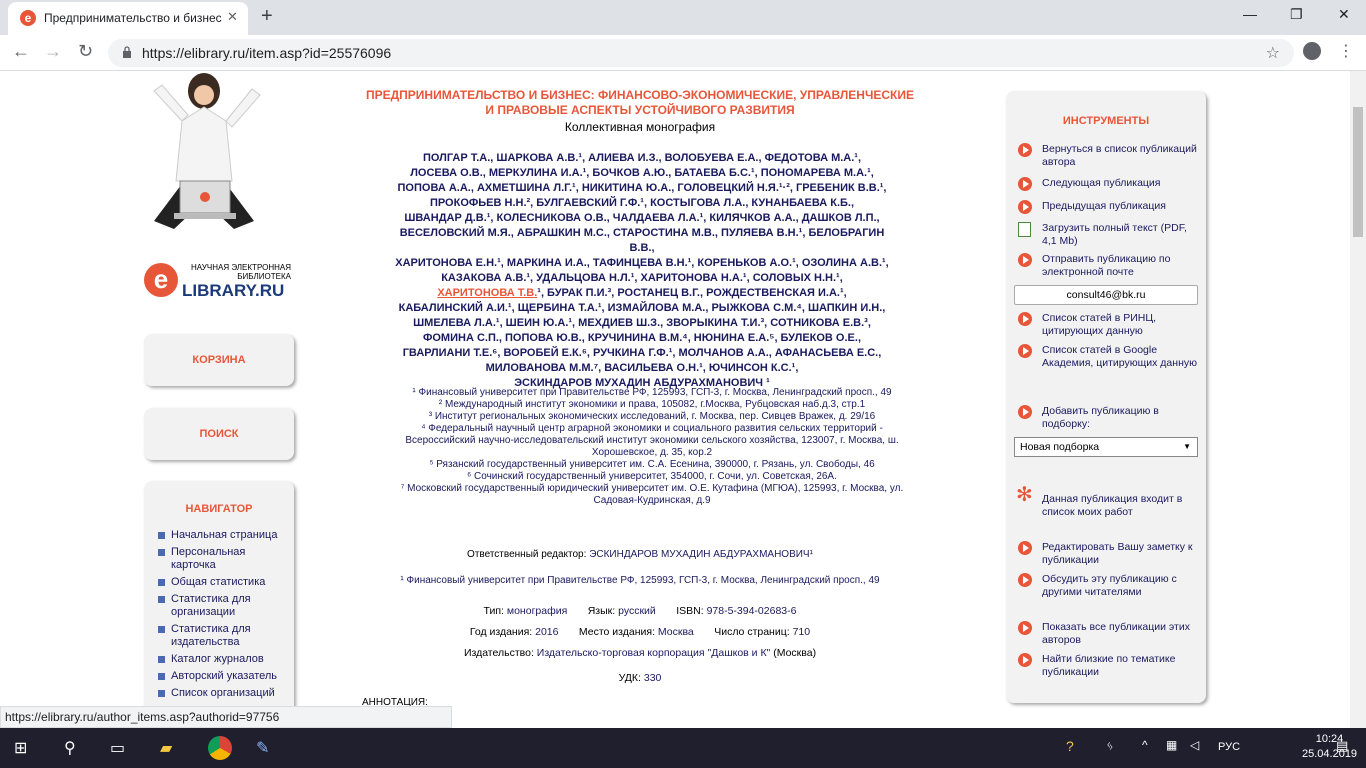 The width and height of the screenshot is (1366, 768). I want to click on nav-item-journal-catalog: Каталог журналов, so click(229, 659).